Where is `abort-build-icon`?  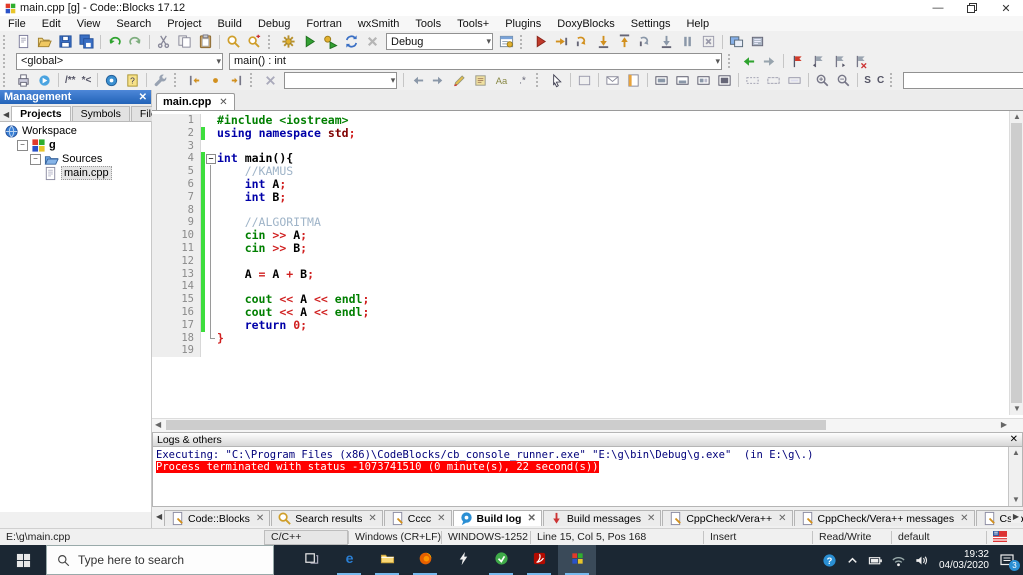 abort-build-icon is located at coordinates (372, 42).